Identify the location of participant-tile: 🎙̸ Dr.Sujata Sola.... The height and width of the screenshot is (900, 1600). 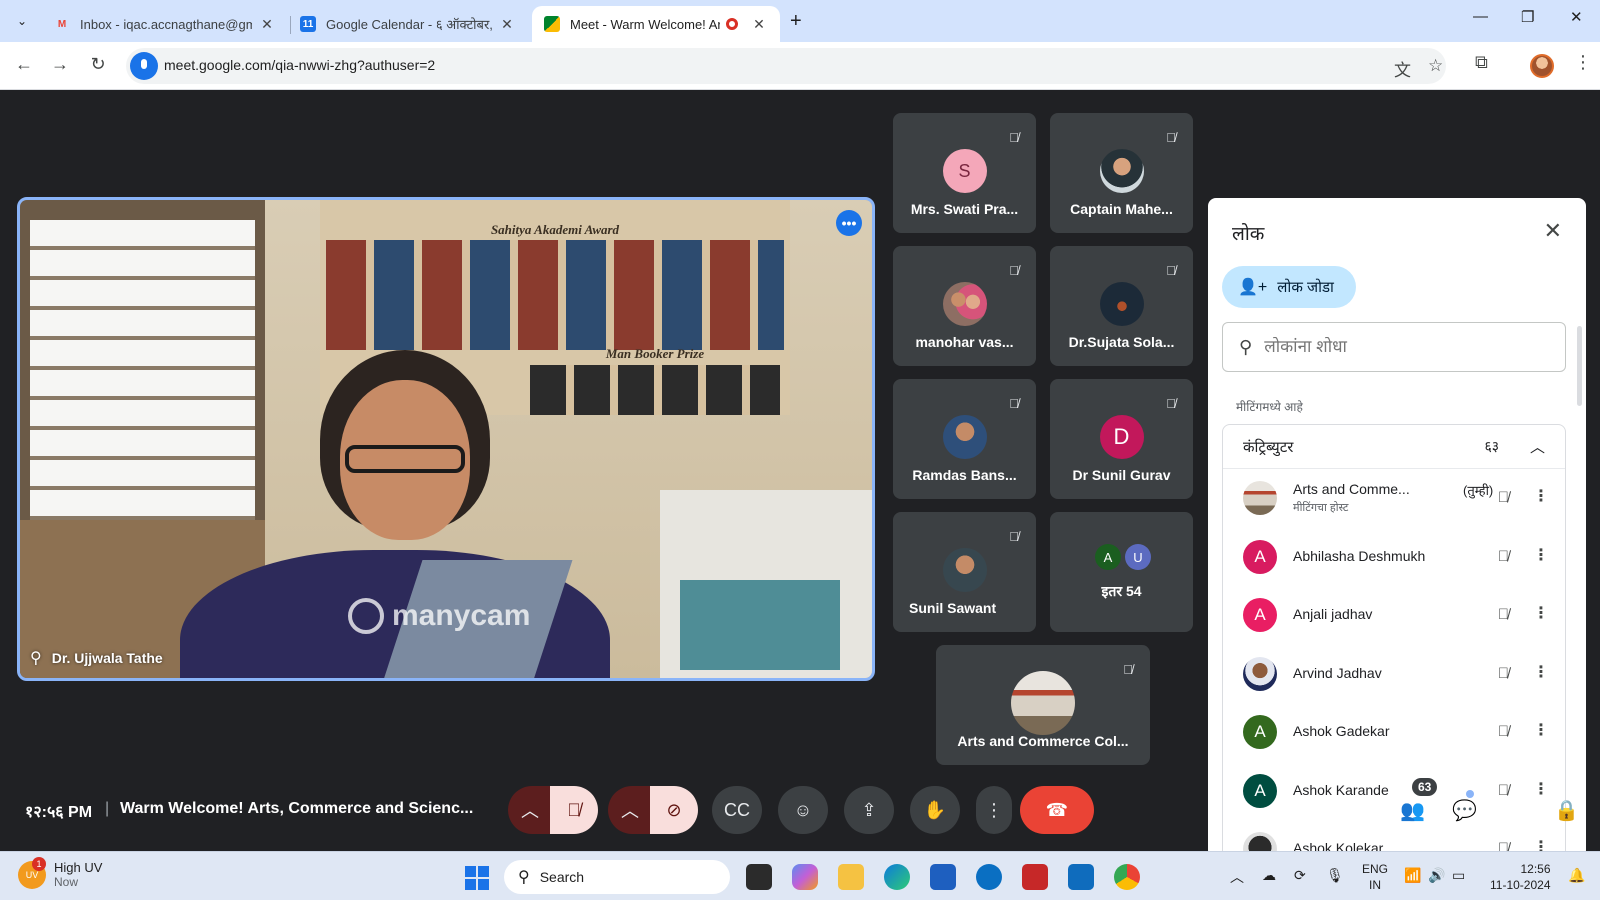
(1121, 306).